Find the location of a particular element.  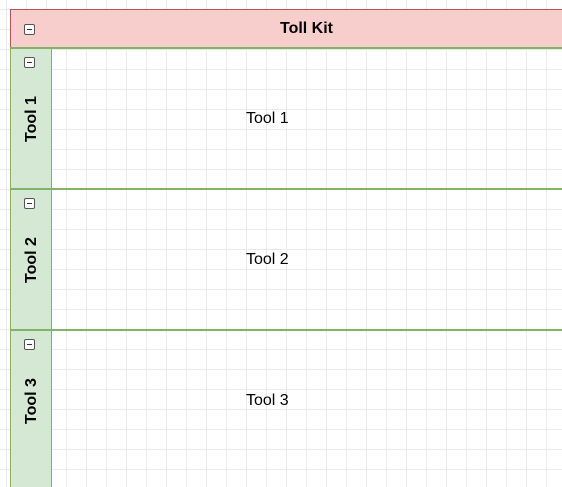

lane-content-label: Tool 3 is located at coordinates (267, 401).